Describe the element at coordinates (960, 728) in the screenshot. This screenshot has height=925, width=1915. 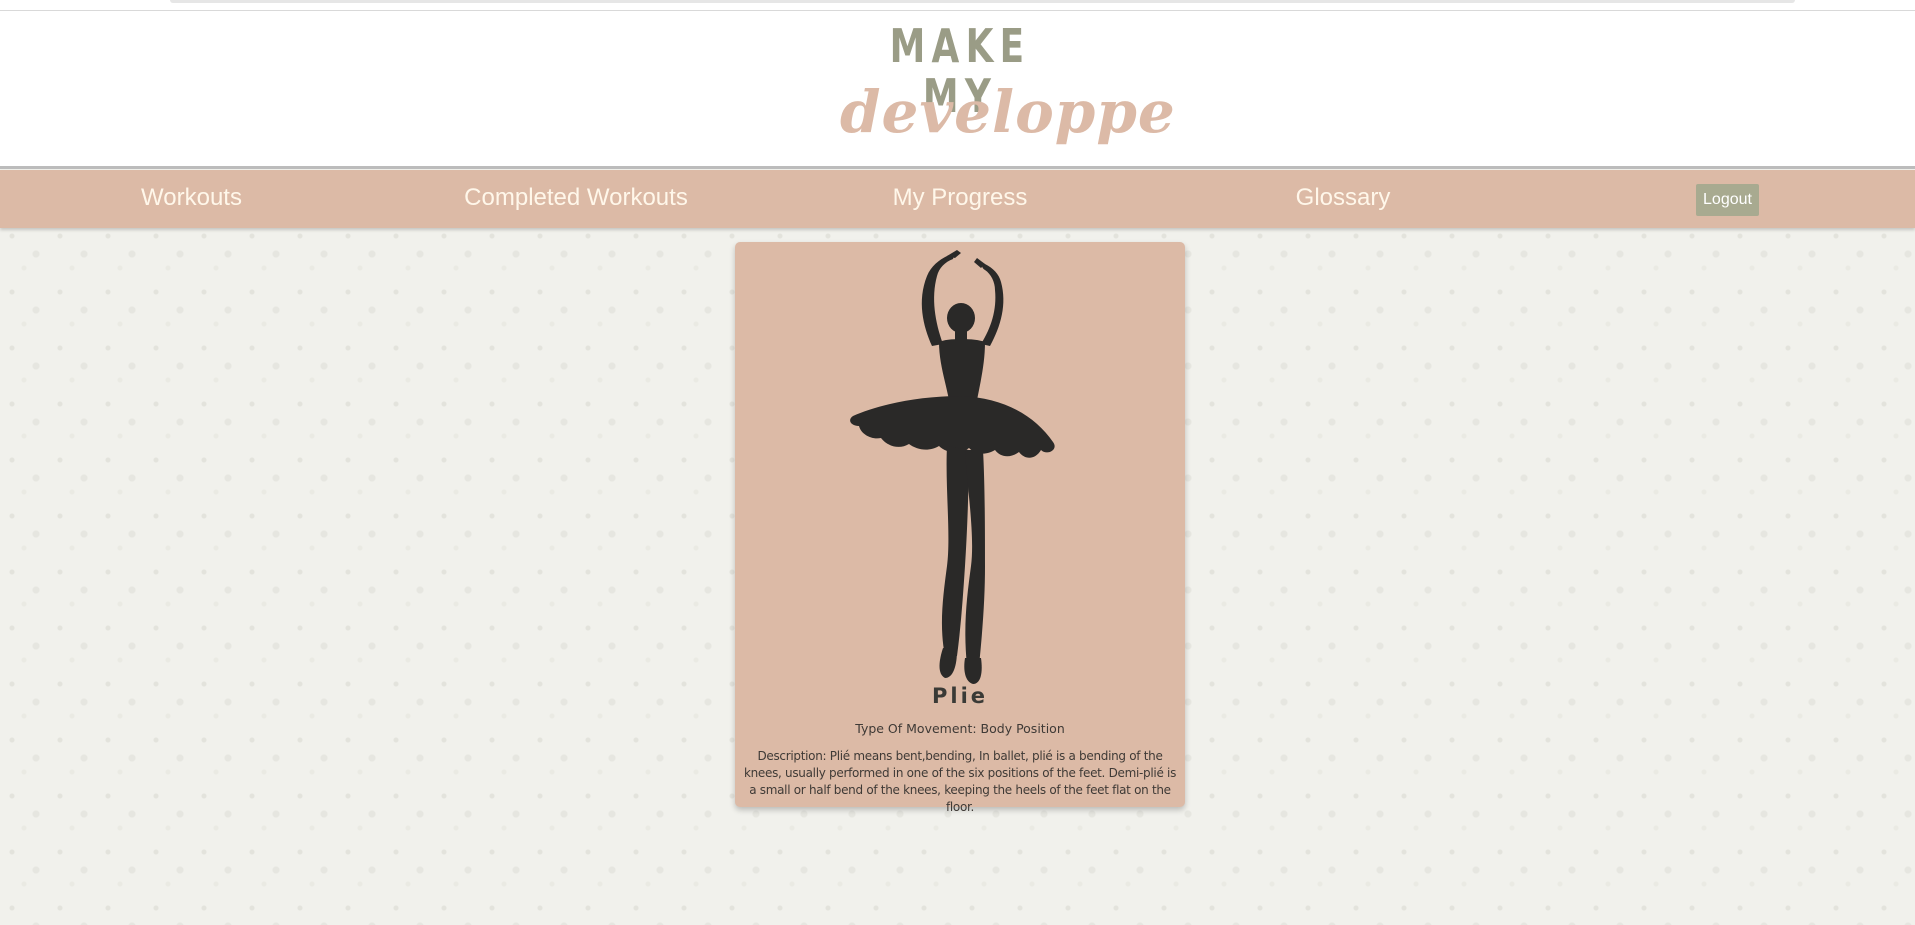
I see `movement-type: Type Of Movement: Body Position` at that location.